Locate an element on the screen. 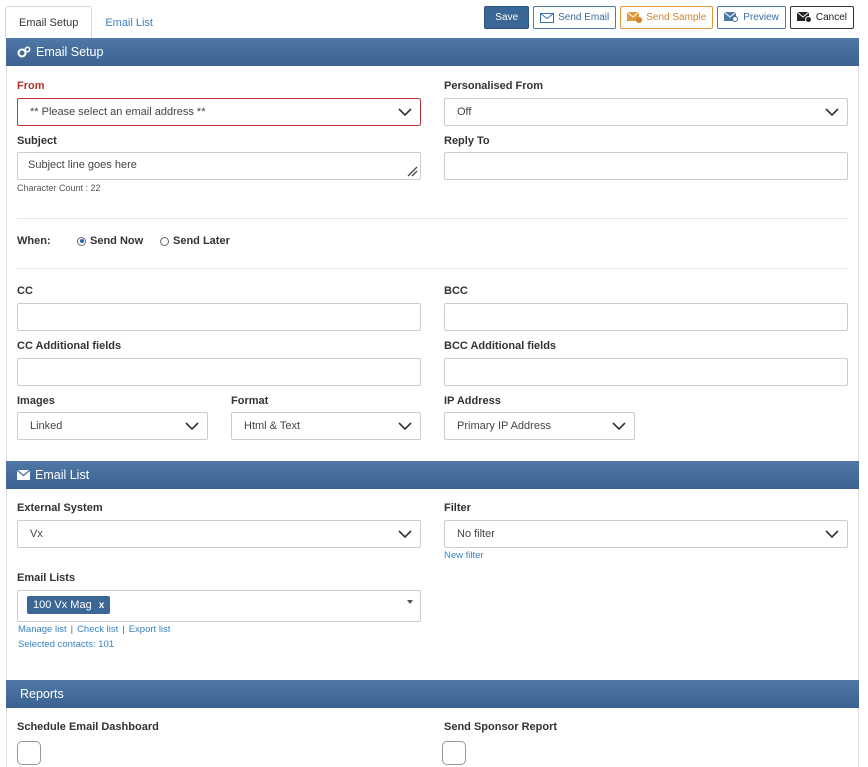 This screenshot has width=868, height=767. tab-email-setup: Email Setup is located at coordinates (49, 22).